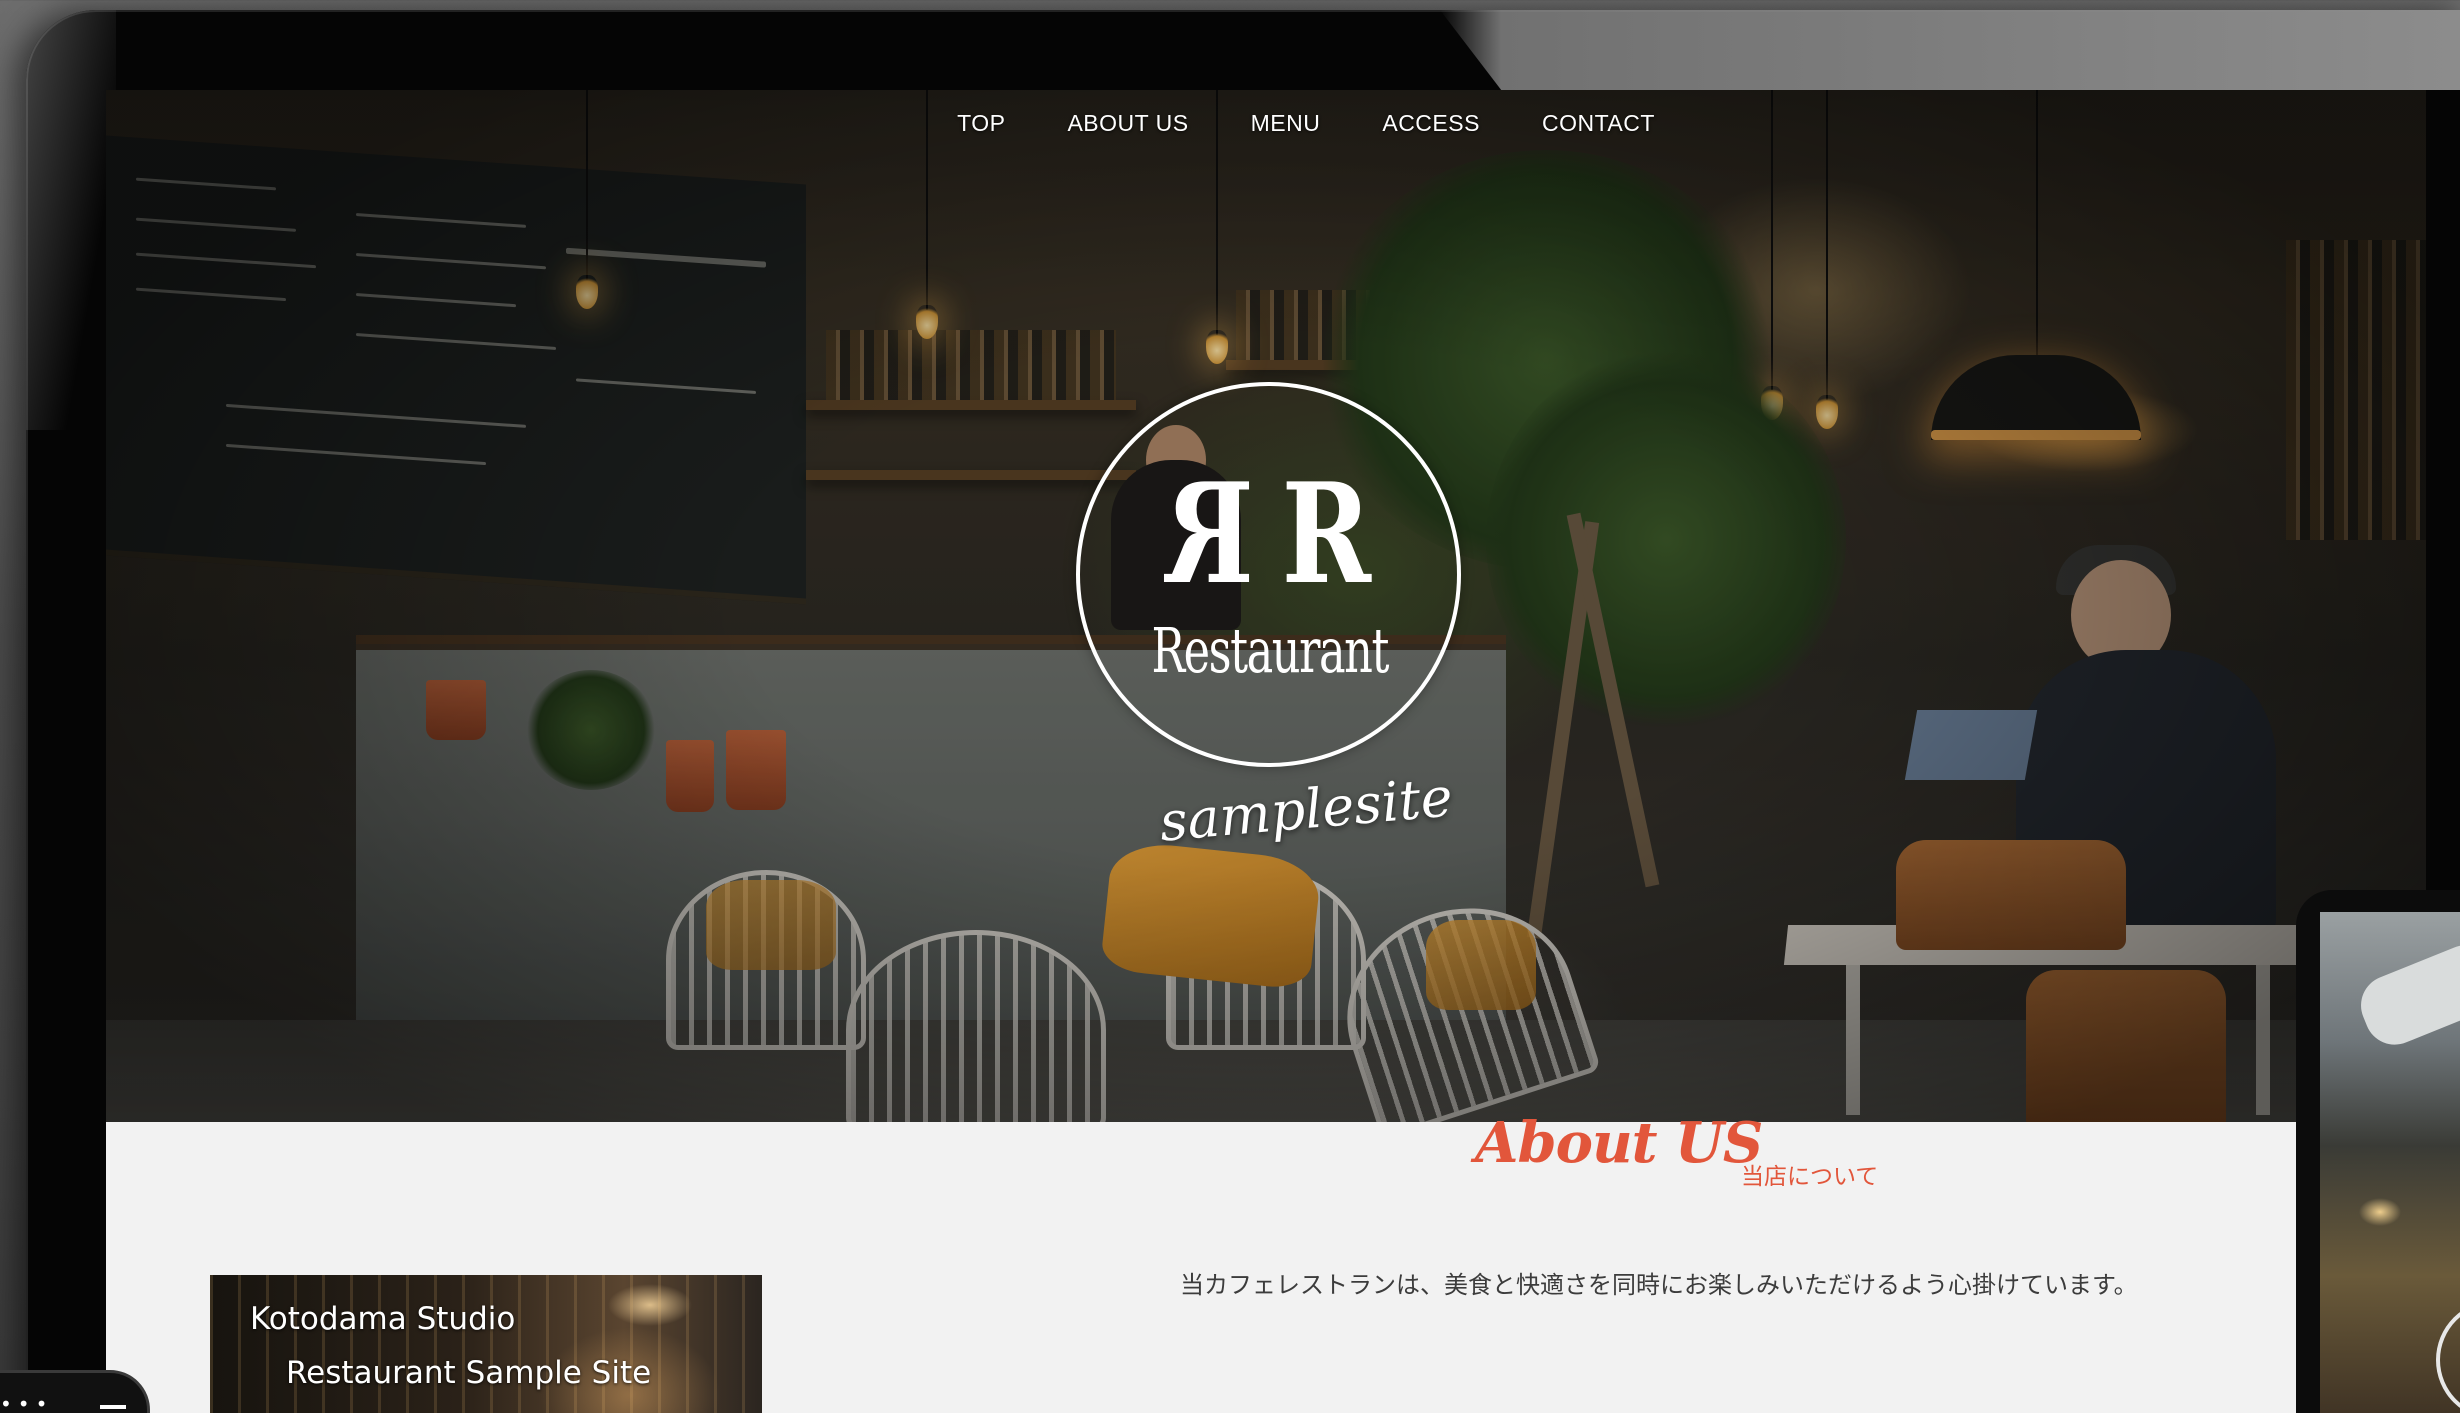  I want to click on main-nav: TOP ABOUT US MENU ACCESS CONTACT, so click(1266, 114).